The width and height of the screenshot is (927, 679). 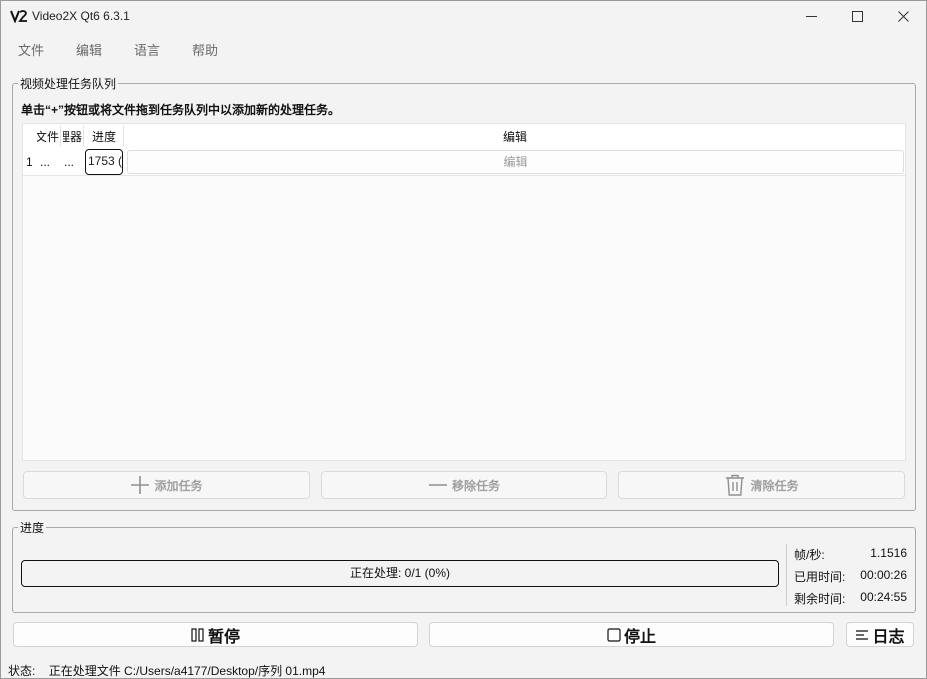 What do you see at coordinates (147, 49) in the screenshot?
I see `menu-language: 语言` at bounding box center [147, 49].